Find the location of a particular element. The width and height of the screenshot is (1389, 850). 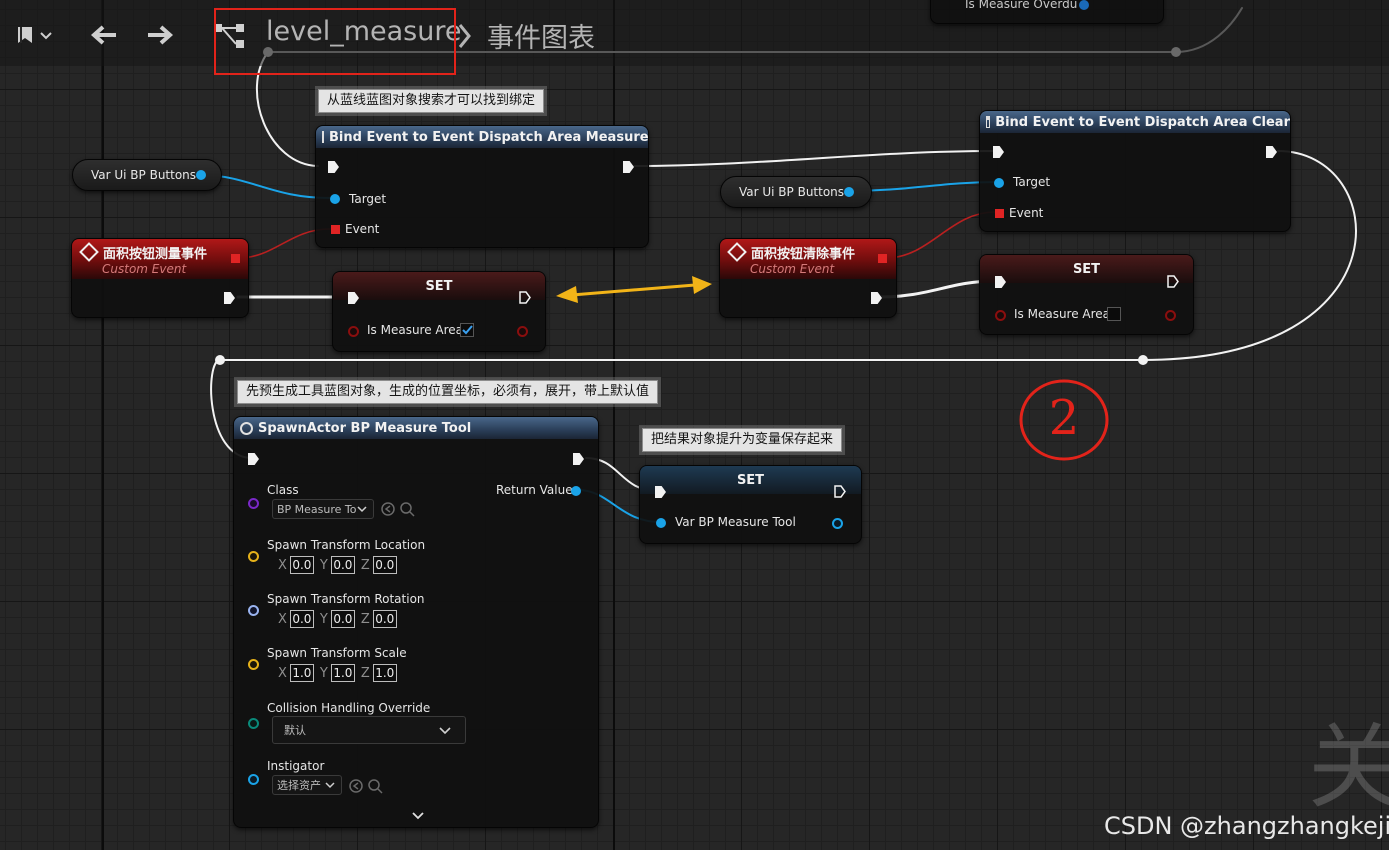

set-measure-area-false-node: SET Is Measure Area is located at coordinates (1086, 294).